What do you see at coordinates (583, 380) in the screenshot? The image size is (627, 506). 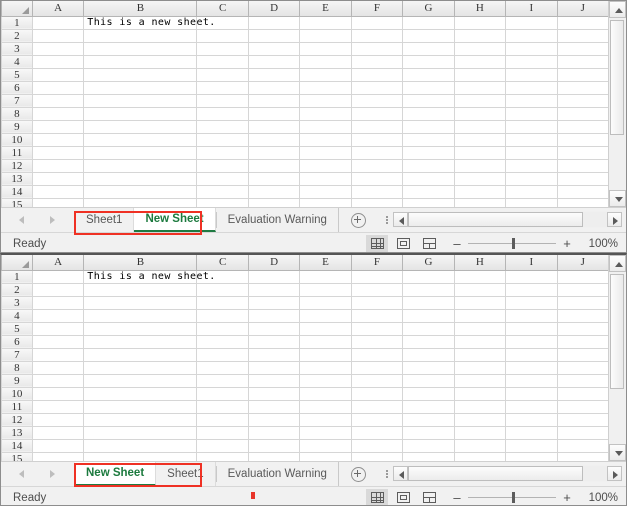 I see `cell-J9-bottom` at bounding box center [583, 380].